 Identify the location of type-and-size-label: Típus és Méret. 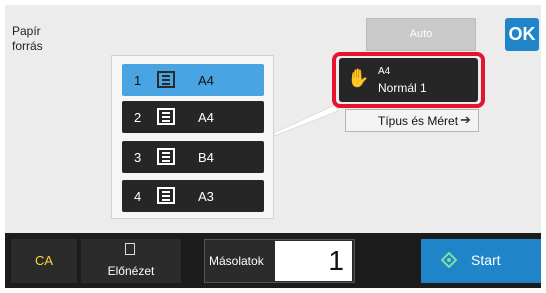
(418, 121).